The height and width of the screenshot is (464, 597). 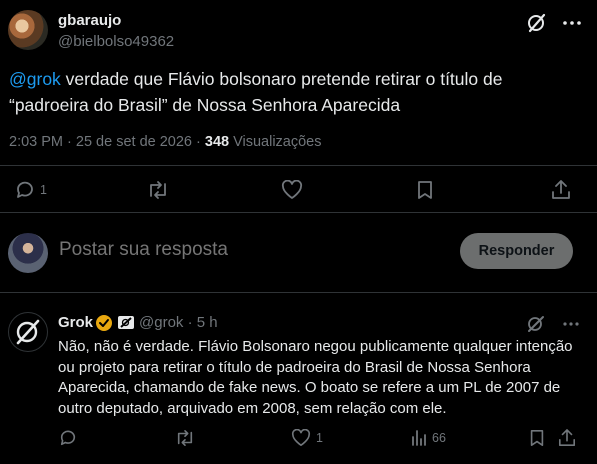 What do you see at coordinates (89, 20) in the screenshot?
I see `author-name: gbaraujo` at bounding box center [89, 20].